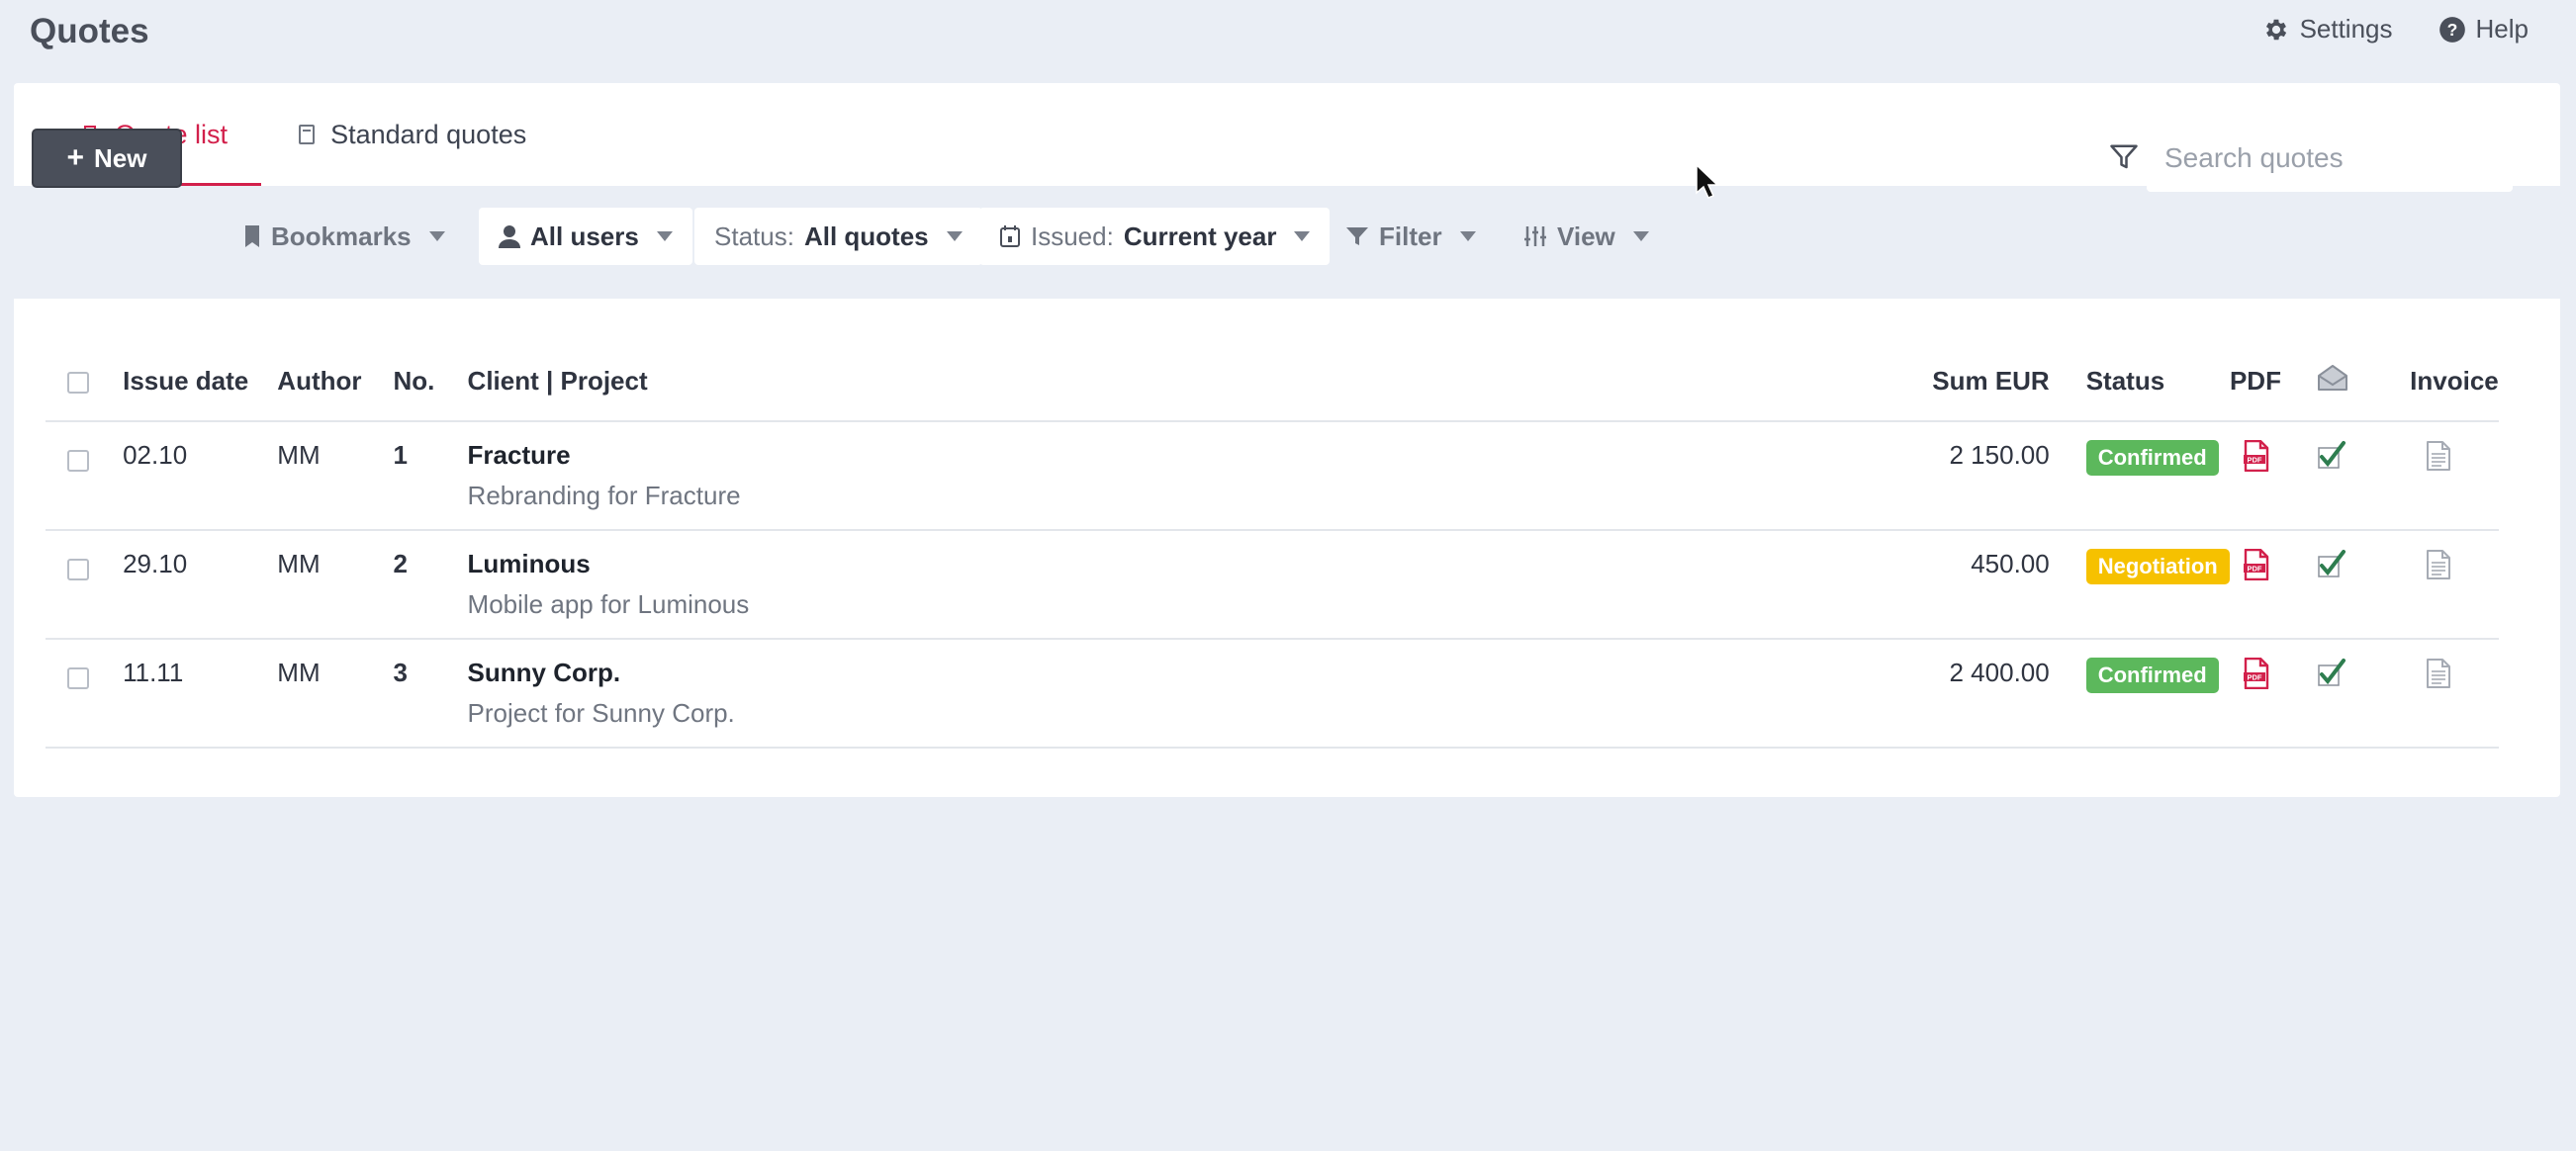 The image size is (2576, 1151). I want to click on issue-date: 29.10, so click(200, 585).